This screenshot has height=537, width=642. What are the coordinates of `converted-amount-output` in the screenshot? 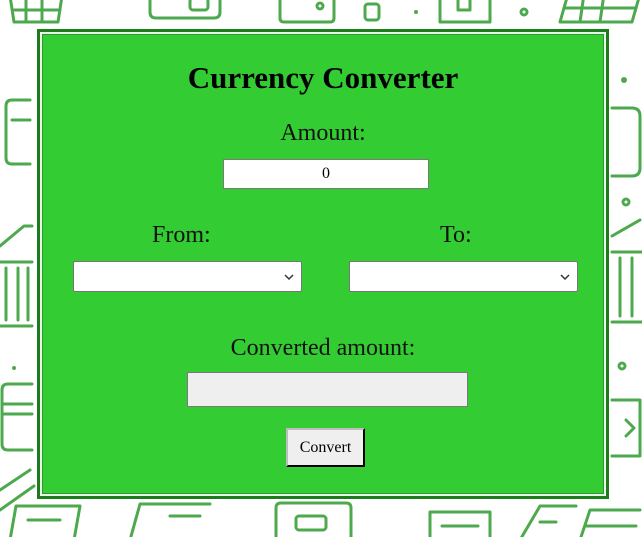 It's located at (327, 389).